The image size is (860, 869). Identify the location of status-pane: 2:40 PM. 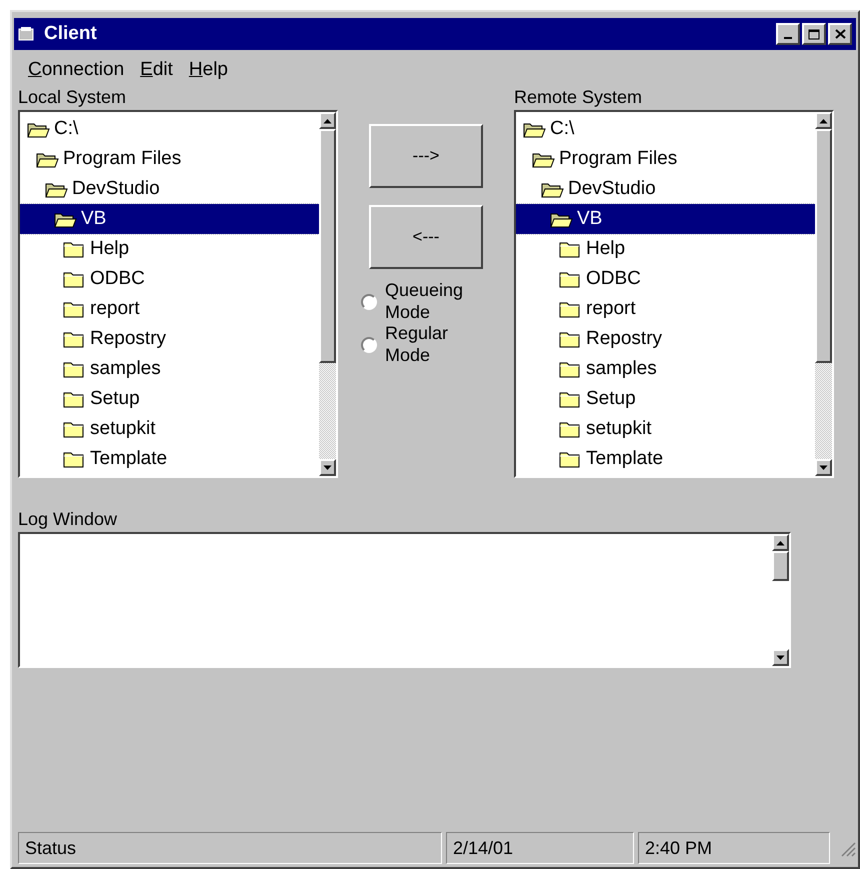
(734, 848).